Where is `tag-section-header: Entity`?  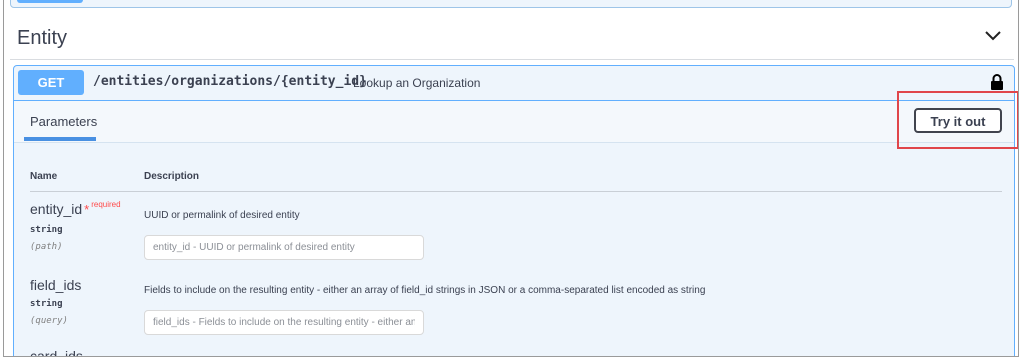 tag-section-header: Entity is located at coordinates (512, 37).